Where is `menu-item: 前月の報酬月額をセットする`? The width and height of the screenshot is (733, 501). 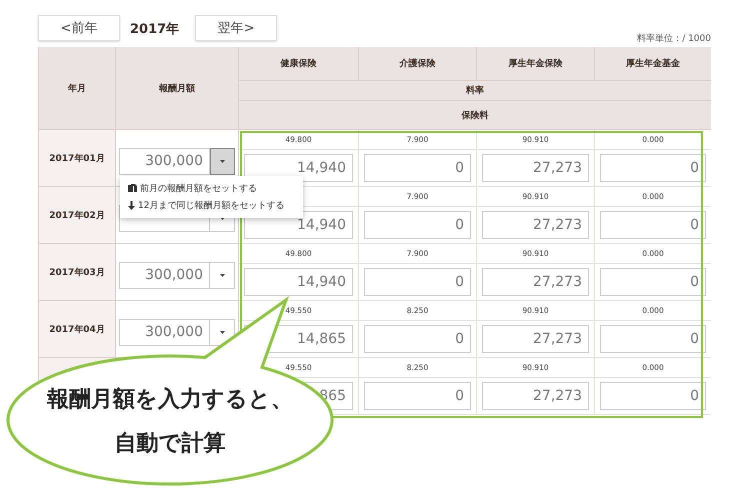 menu-item: 前月の報酬月額をセットする is located at coordinates (198, 188).